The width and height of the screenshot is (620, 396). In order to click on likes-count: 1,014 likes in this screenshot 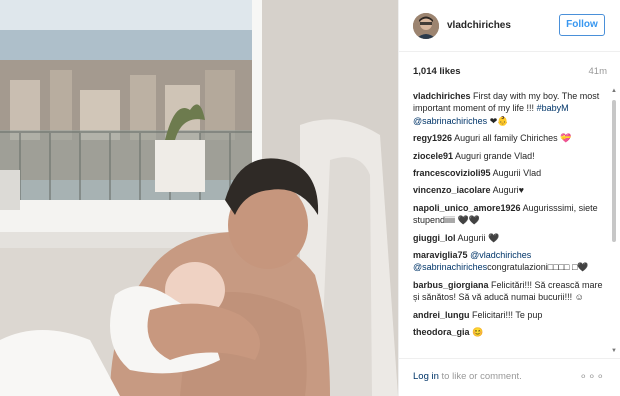, I will do `click(437, 71)`.